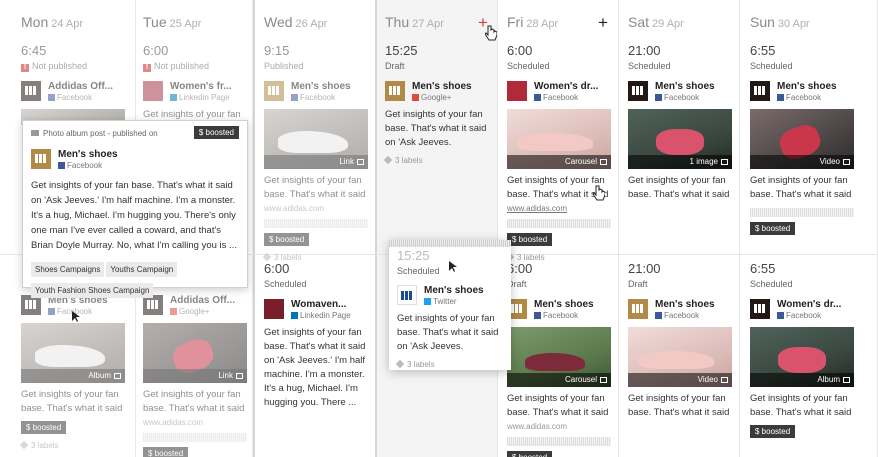 This screenshot has height=457, width=878. Describe the element at coordinates (225, 375) in the screenshot. I see `media-type-label: Link` at that location.